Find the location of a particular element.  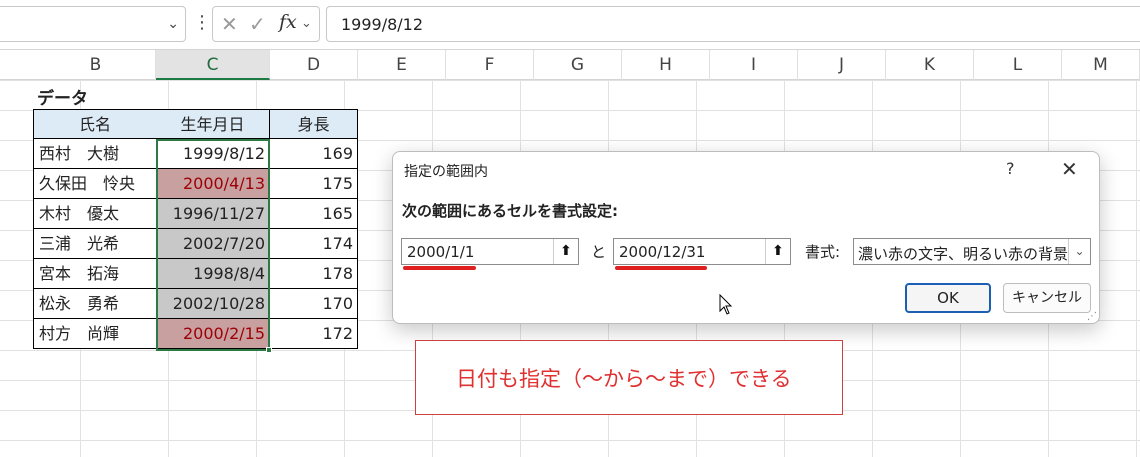

table-cell-birth: 1999/8/12 is located at coordinates (213, 154).